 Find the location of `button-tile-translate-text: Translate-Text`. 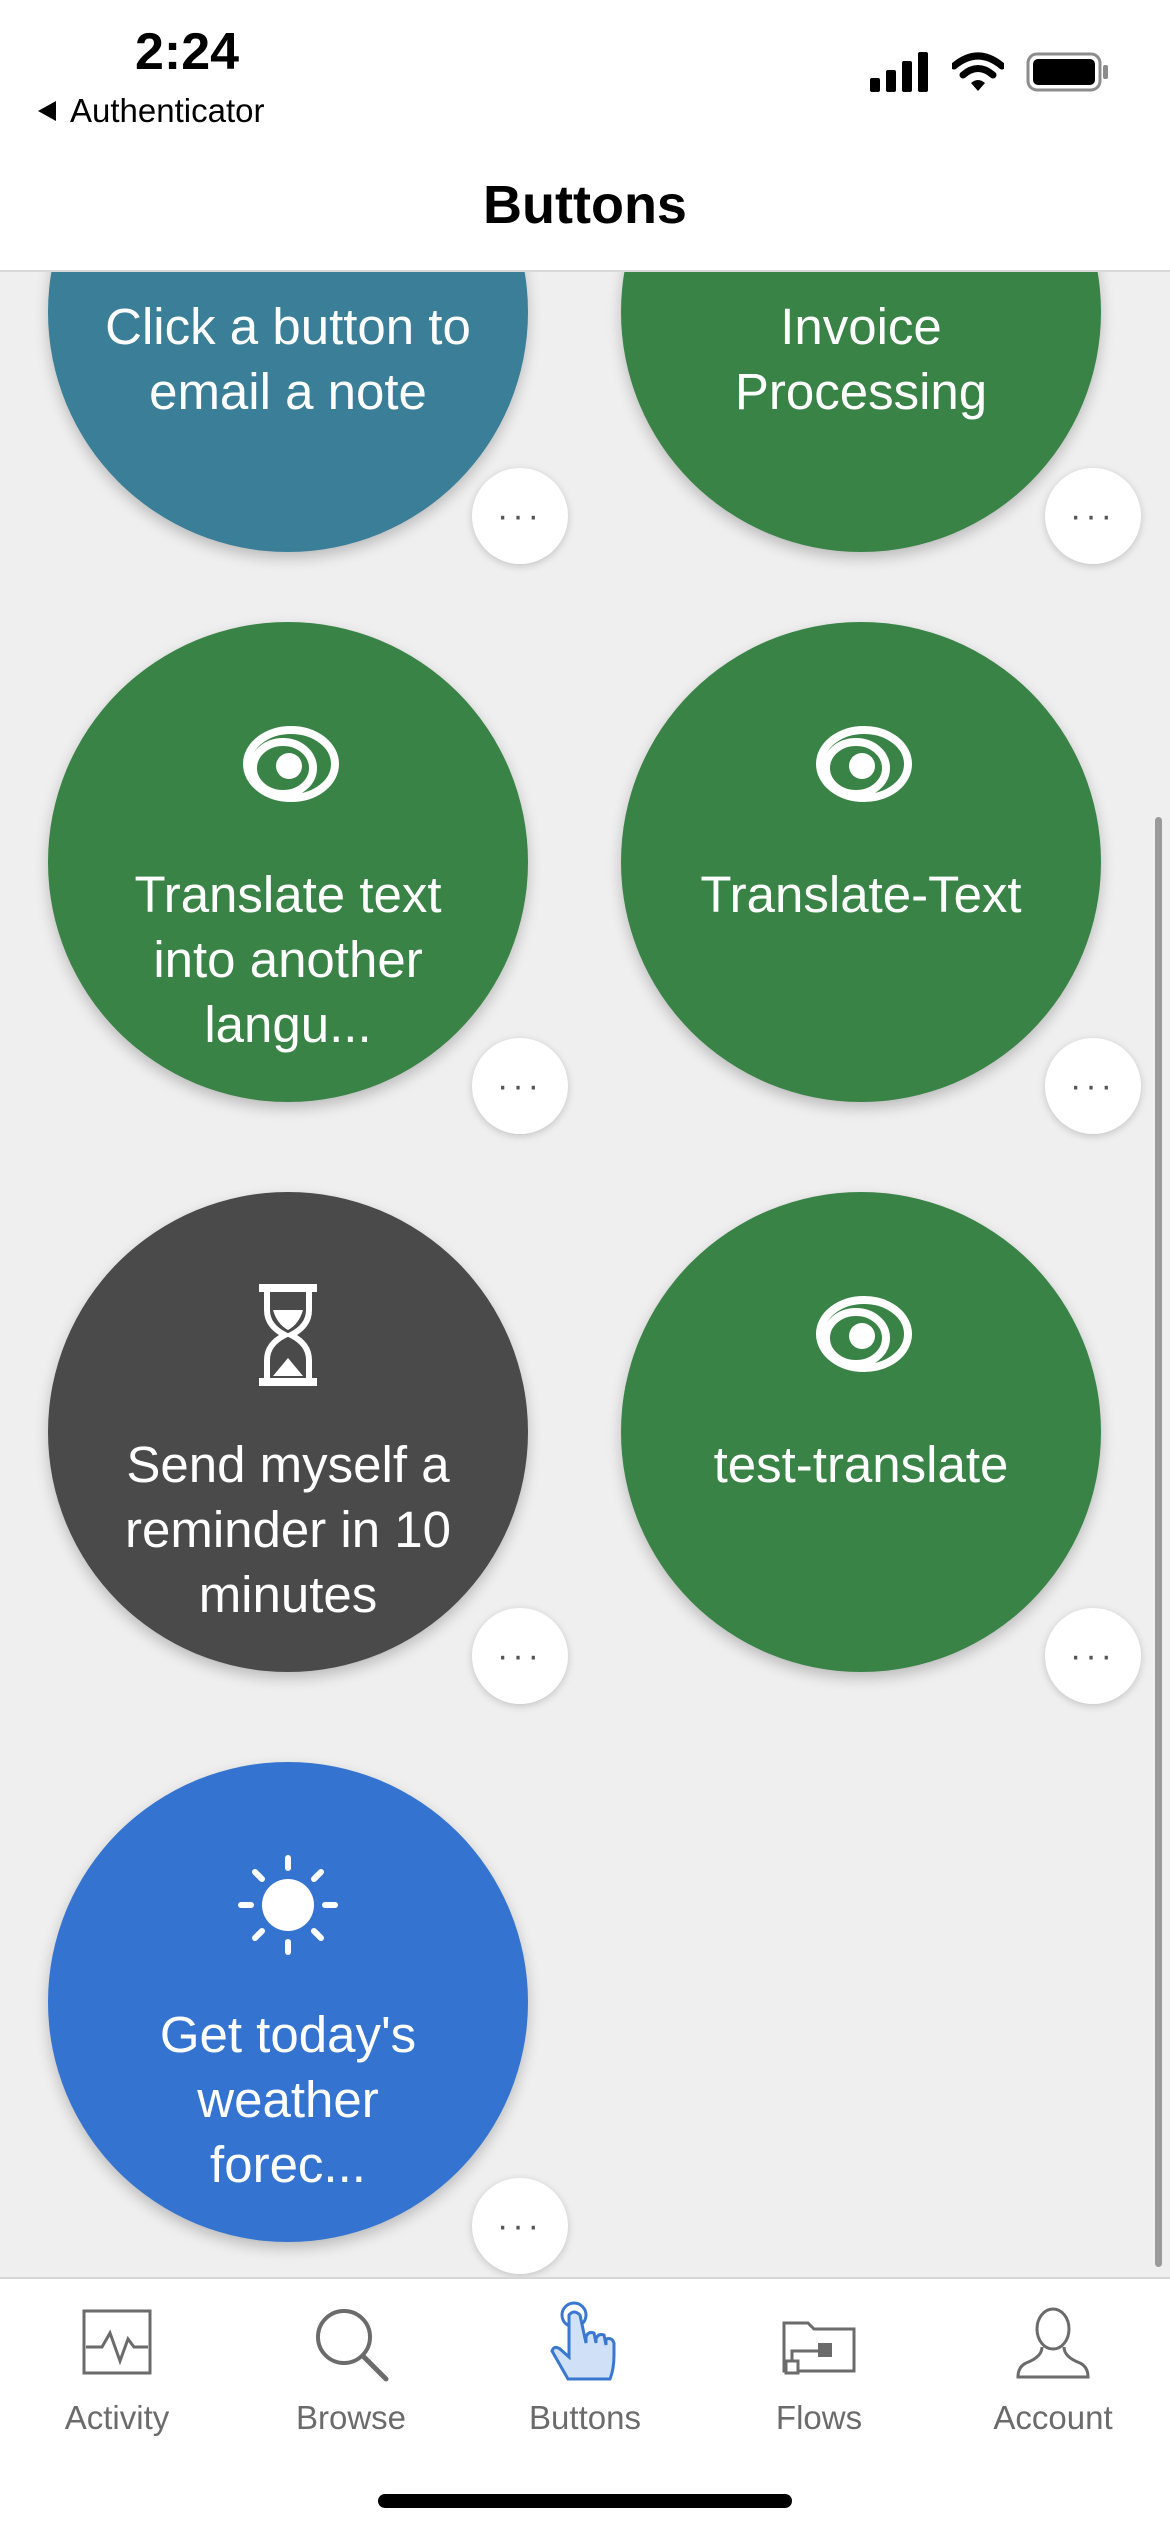

button-tile-translate-text: Translate-Text is located at coordinates (861, 862).